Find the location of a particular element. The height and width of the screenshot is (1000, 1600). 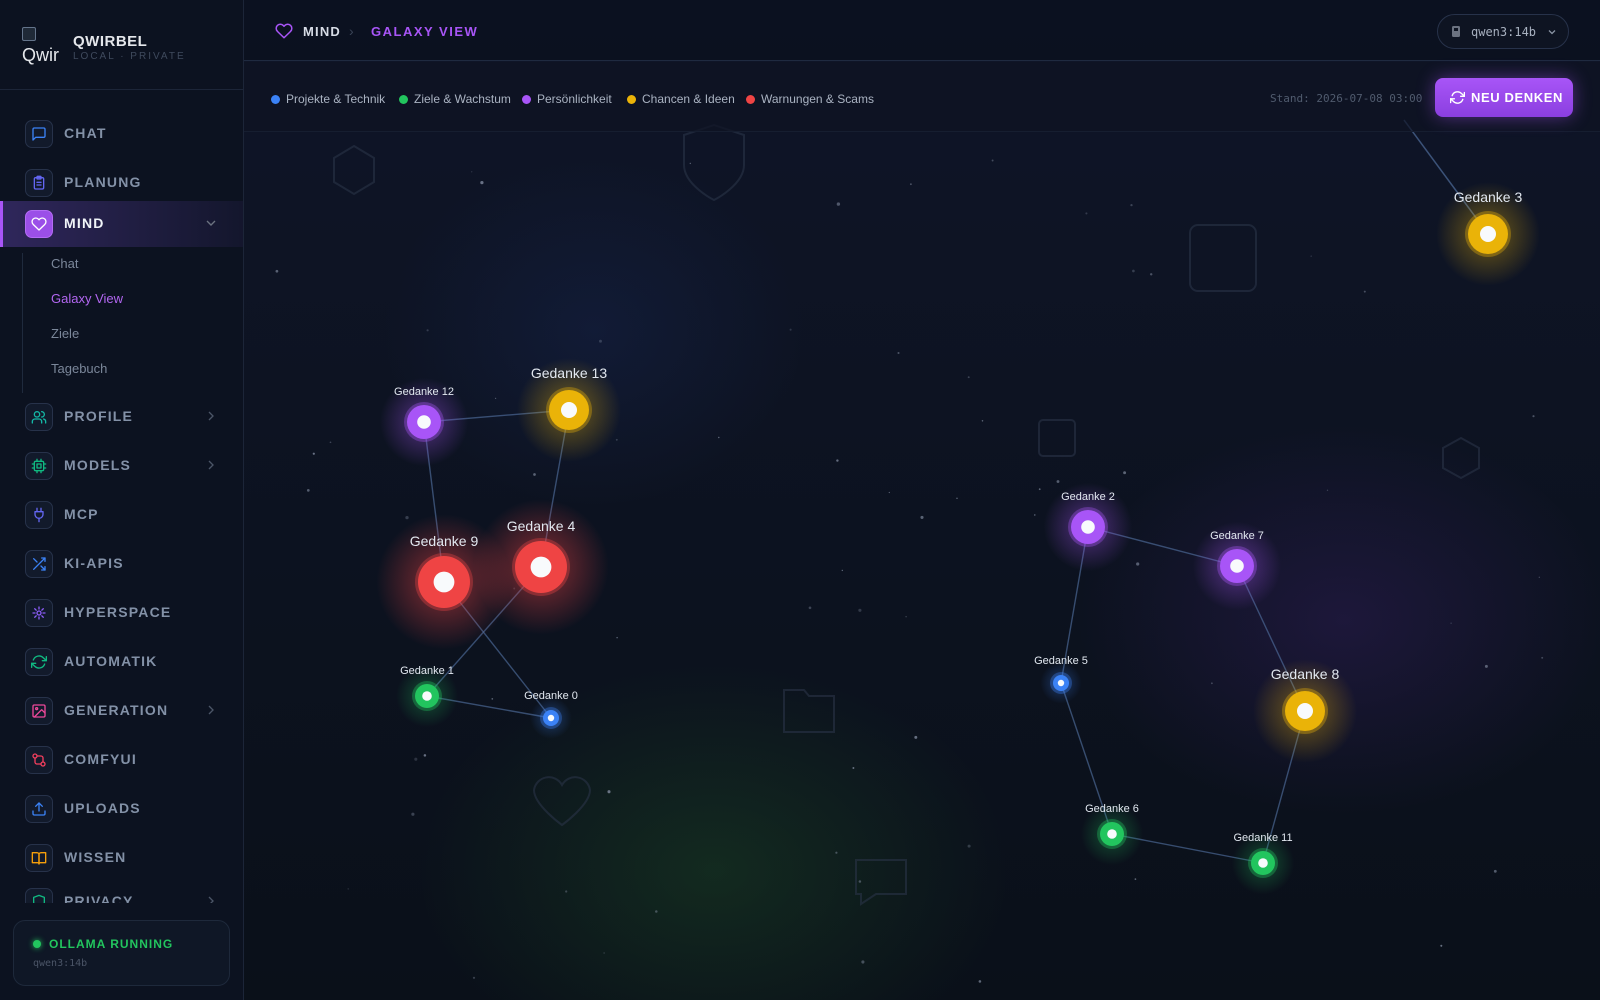

thought-node: Gedanke 5 is located at coordinates (1061, 679).